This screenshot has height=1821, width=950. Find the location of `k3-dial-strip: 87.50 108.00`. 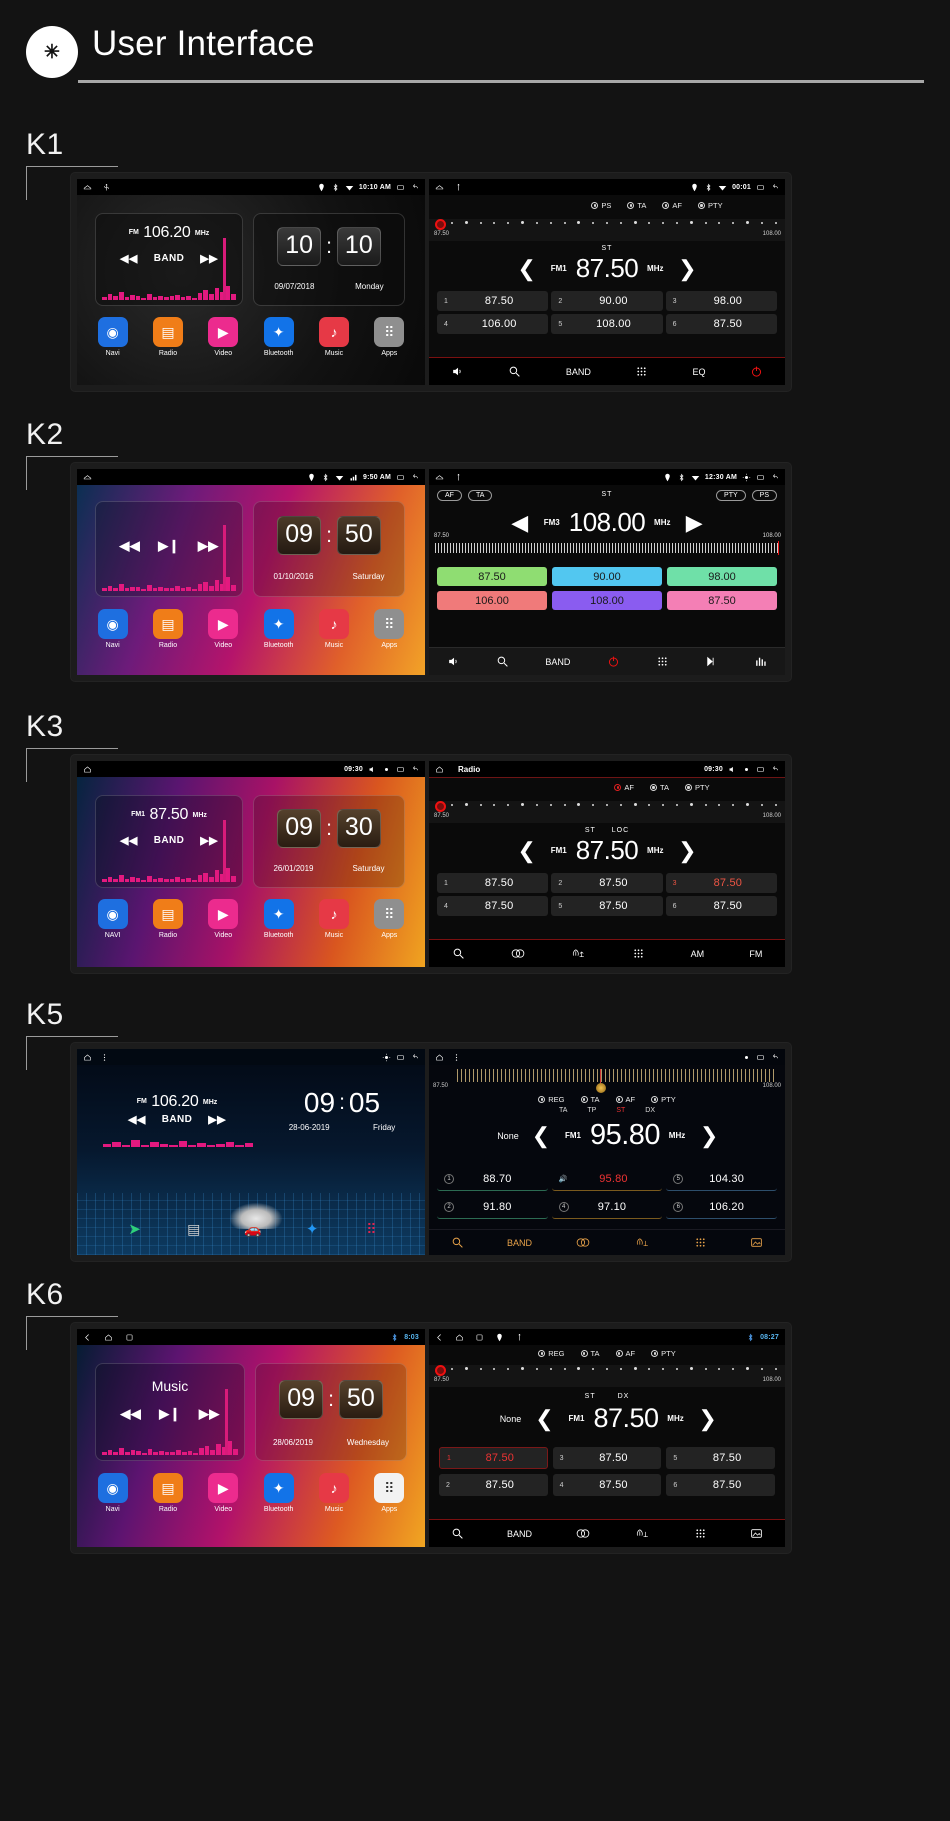

k3-dial-strip: 87.50 108.00 is located at coordinates (607, 812).